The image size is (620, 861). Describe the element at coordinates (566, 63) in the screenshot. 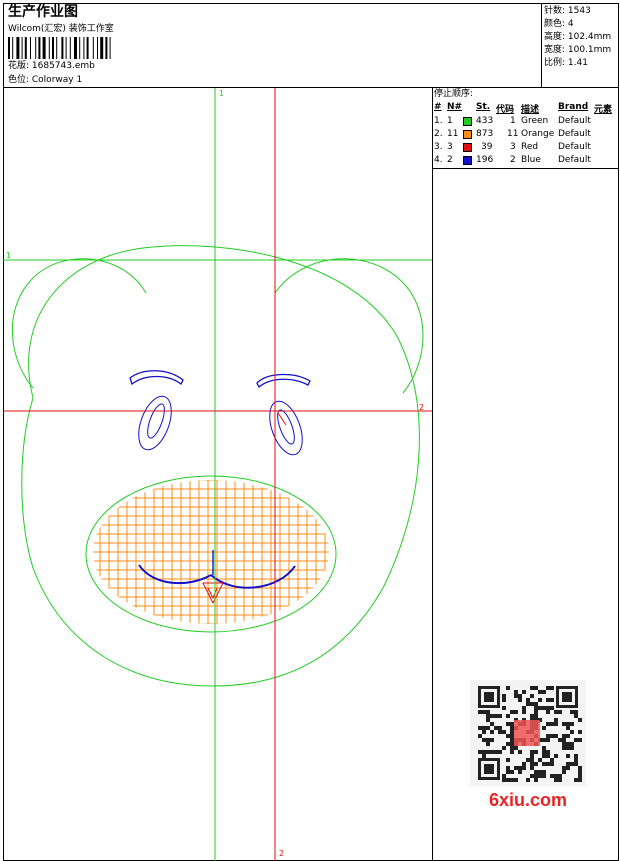

I see `stat-scale: 比例: 1.41` at that location.